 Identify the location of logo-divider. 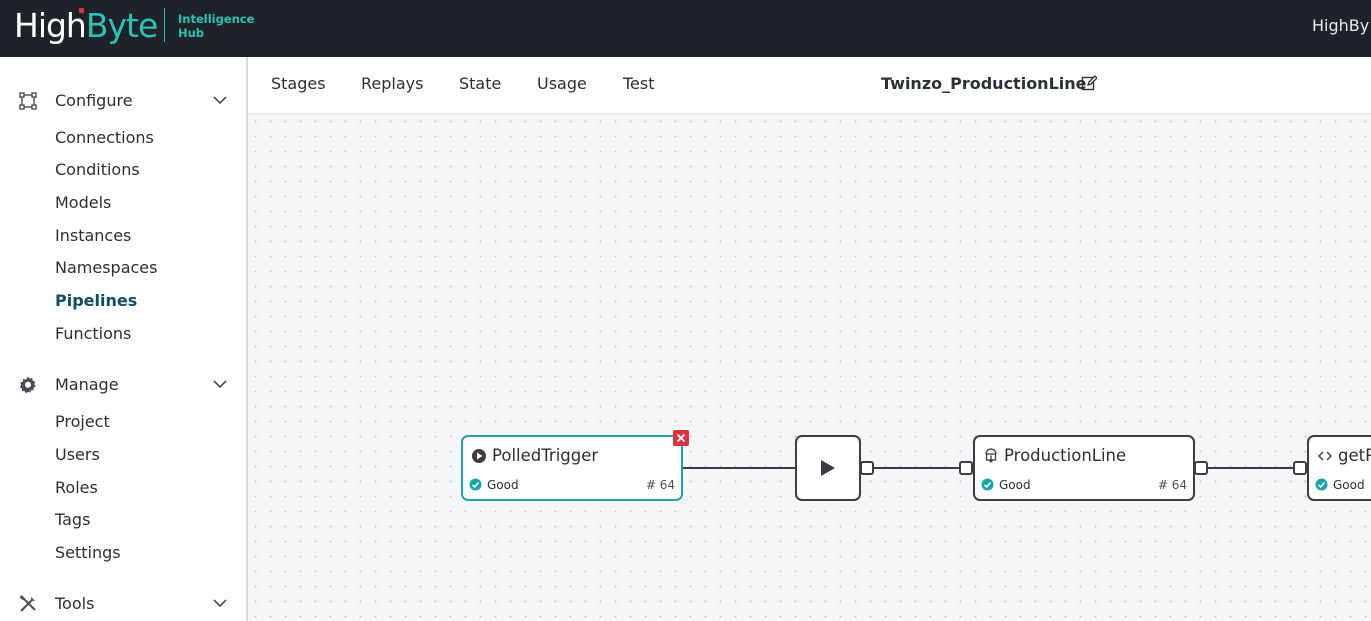
(164, 25).